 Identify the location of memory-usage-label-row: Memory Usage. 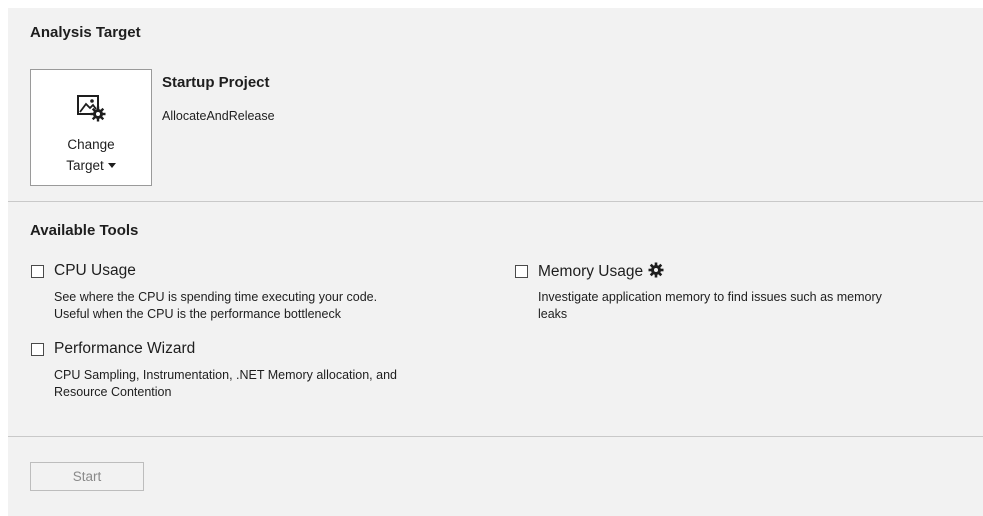
(601, 271).